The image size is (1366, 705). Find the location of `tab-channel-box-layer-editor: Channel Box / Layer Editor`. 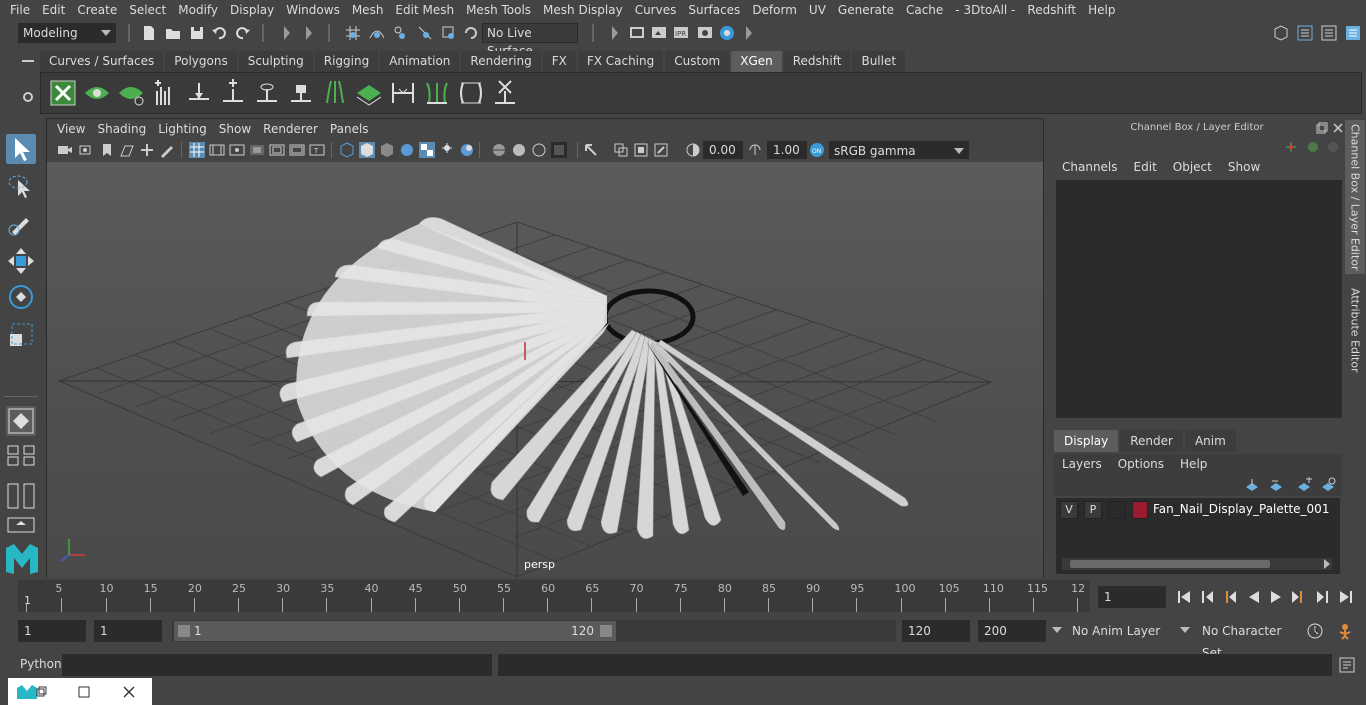

tab-channel-box-layer-editor: Channel Box / Layer Editor is located at coordinates (1355, 197).